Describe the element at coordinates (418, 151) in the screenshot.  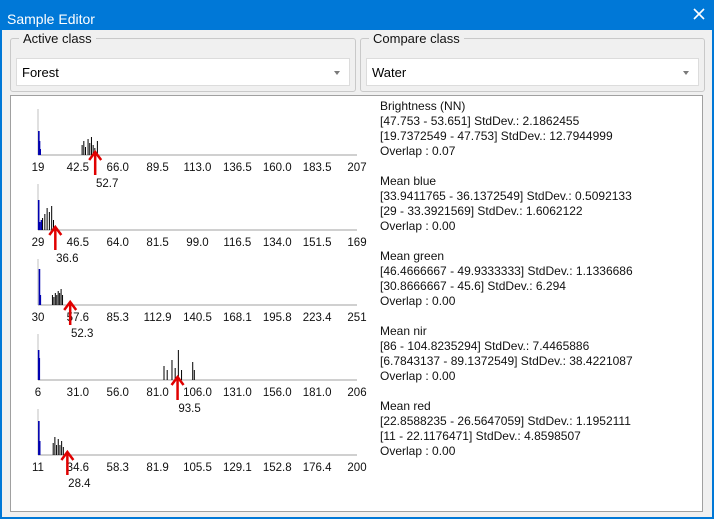
I see `overlap-value: Overlap : 0.07` at that location.